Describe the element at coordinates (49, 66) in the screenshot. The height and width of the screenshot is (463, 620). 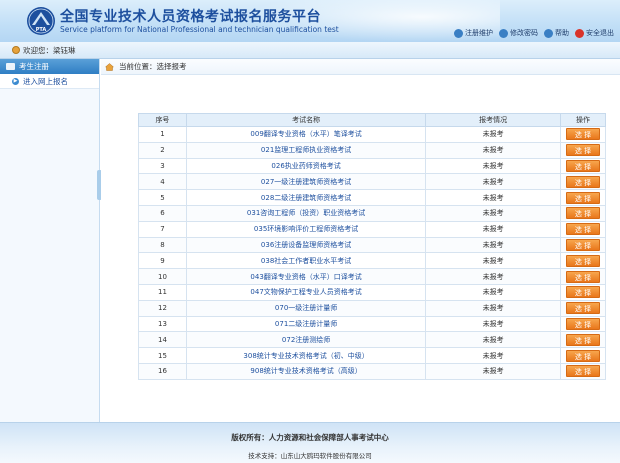
I see `sidebar-section-header: 考生注册` at that location.